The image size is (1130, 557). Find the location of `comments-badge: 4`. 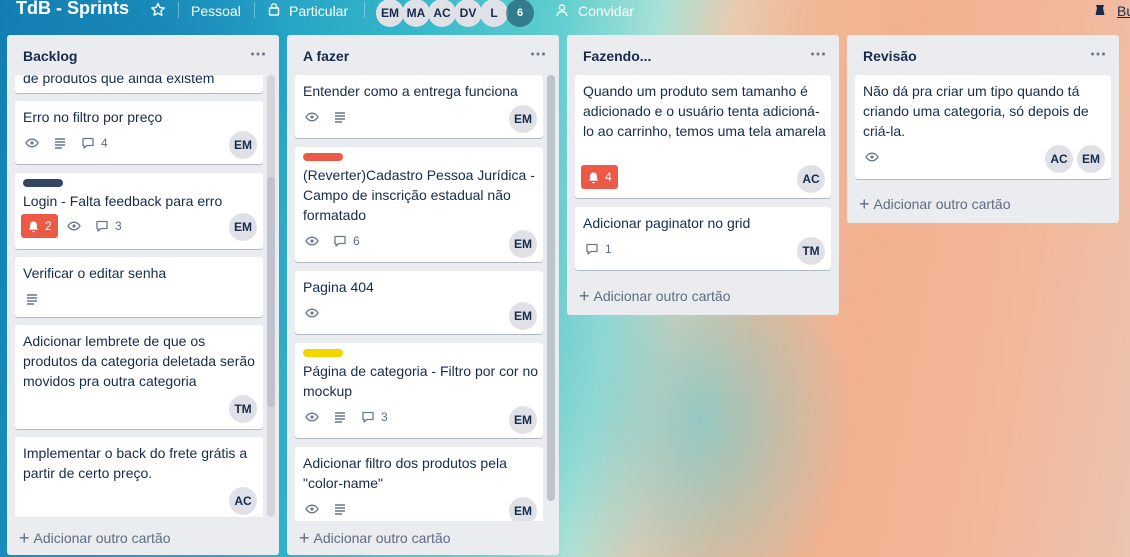

comments-badge: 4 is located at coordinates (94, 143).